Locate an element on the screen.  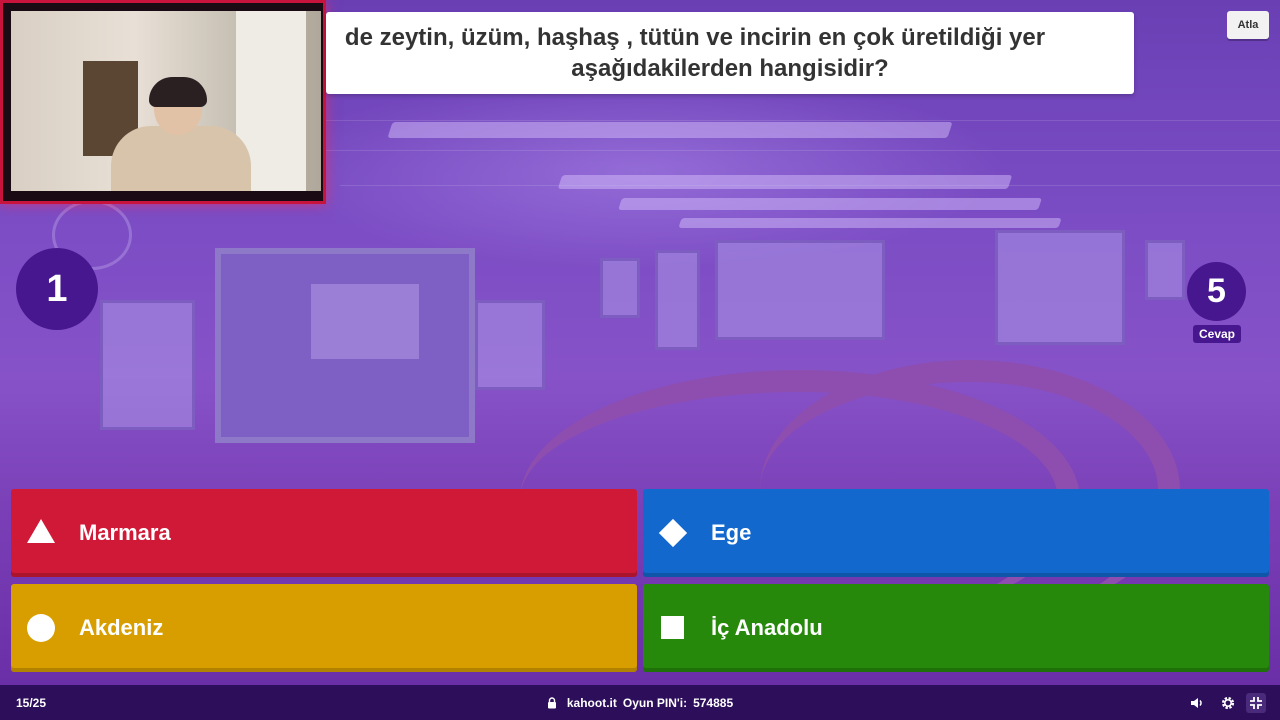
triangle-icon is located at coordinates (41, 533).